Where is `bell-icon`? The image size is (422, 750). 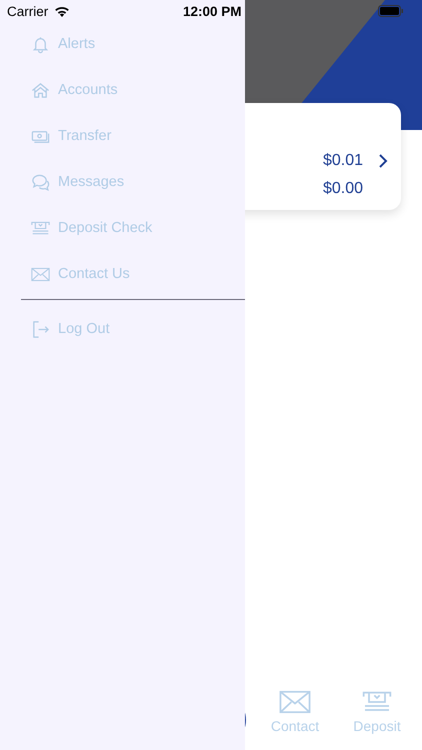 bell-icon is located at coordinates (40, 44).